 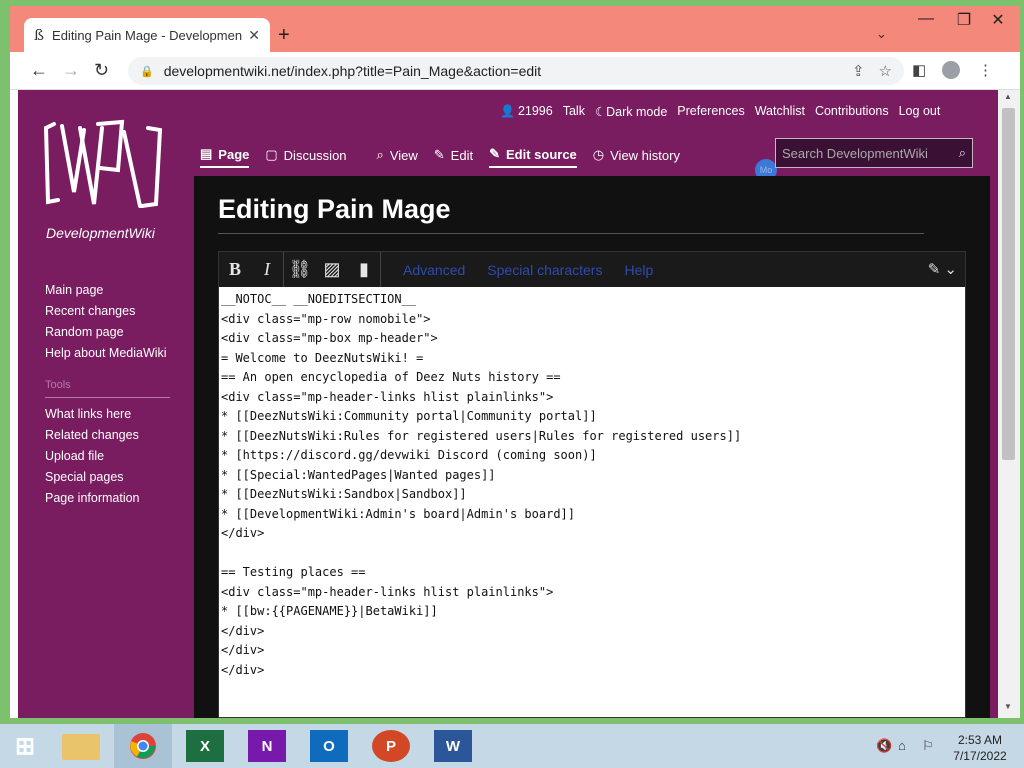 What do you see at coordinates (998, 20) in the screenshot?
I see `close-window-button: ✕` at bounding box center [998, 20].